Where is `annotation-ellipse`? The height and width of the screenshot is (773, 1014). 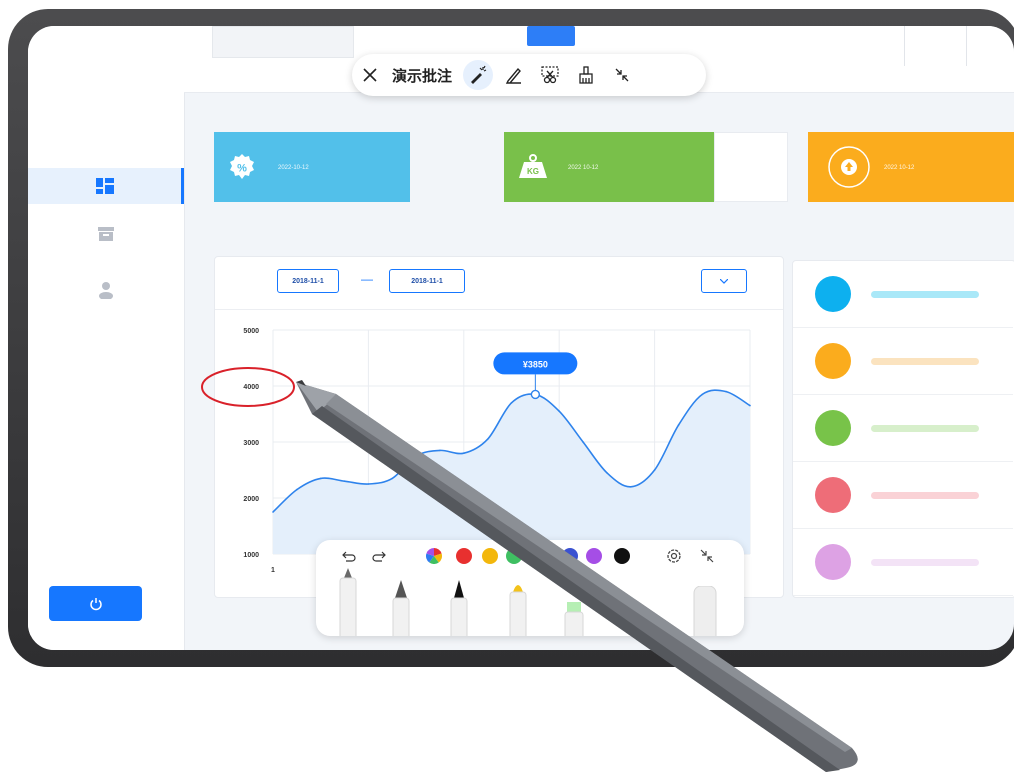
annotation-ellipse is located at coordinates (248, 387).